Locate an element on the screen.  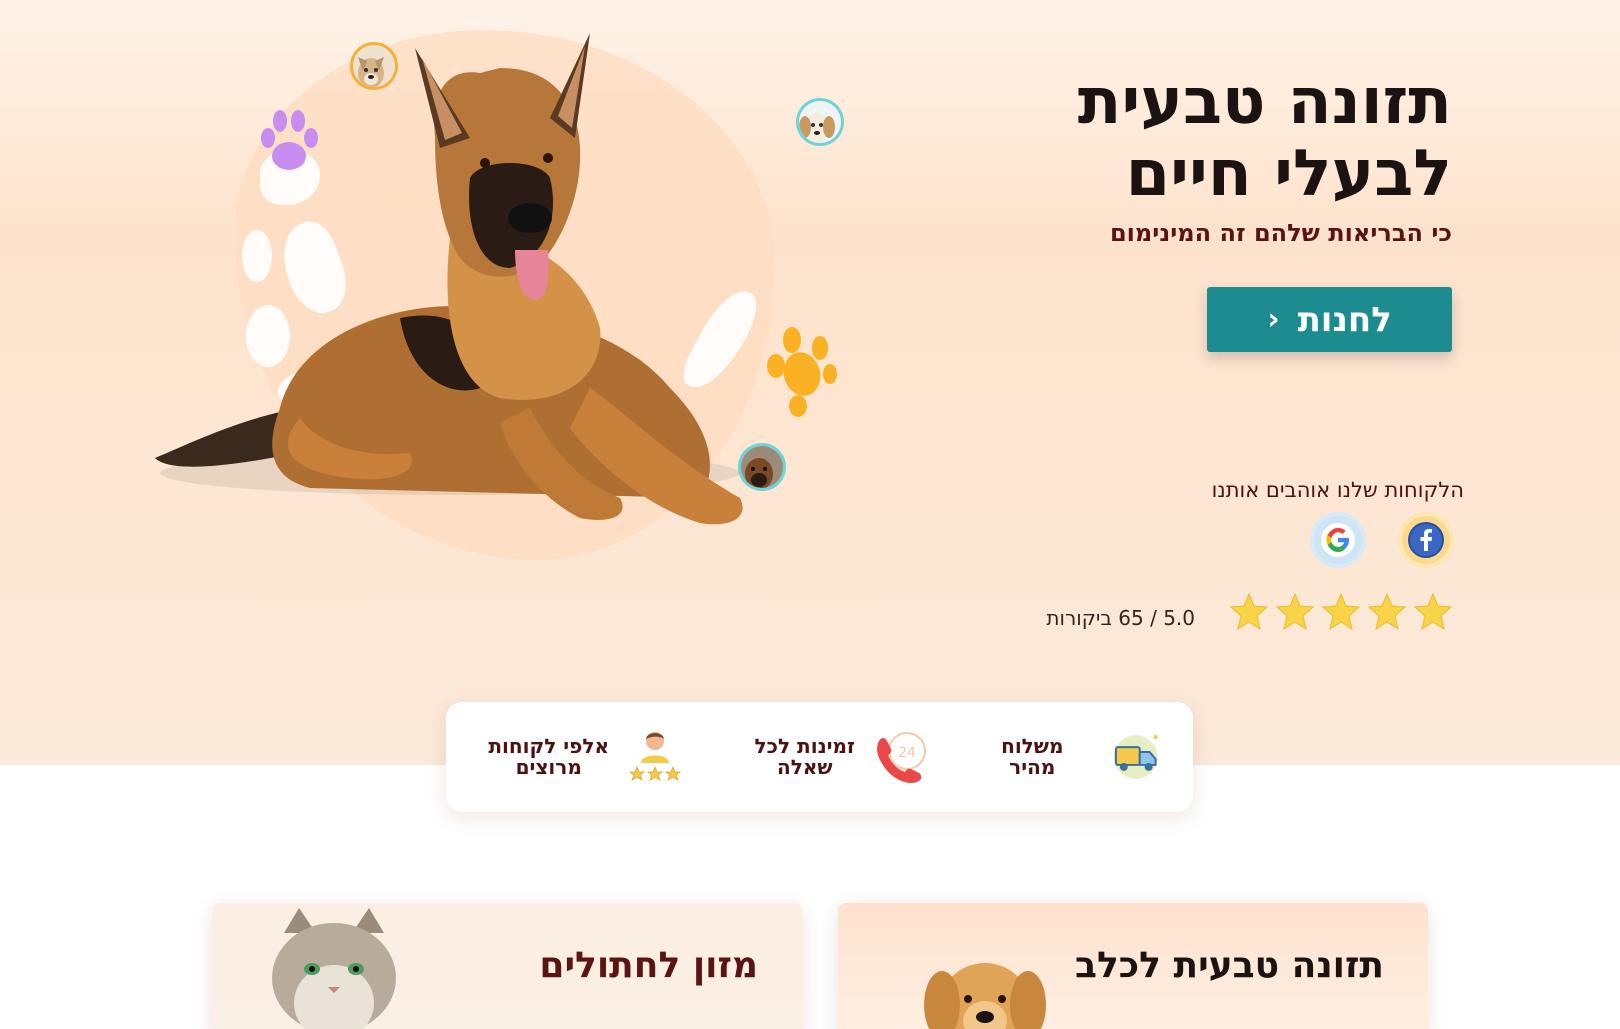
feature-label-line2: מרוצים is located at coordinates (548, 767).